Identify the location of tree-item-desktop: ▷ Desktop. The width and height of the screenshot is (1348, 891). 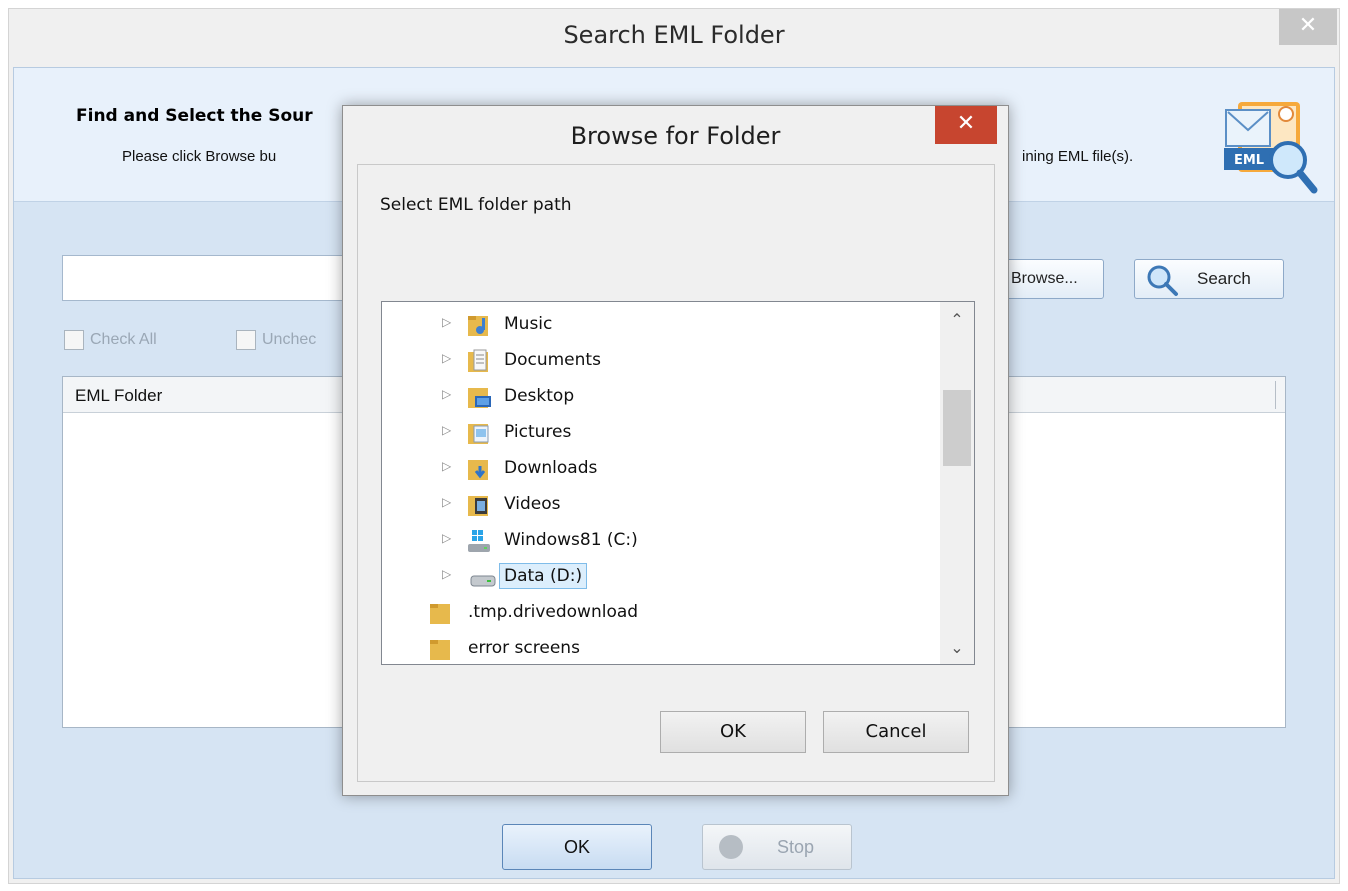
(652, 396).